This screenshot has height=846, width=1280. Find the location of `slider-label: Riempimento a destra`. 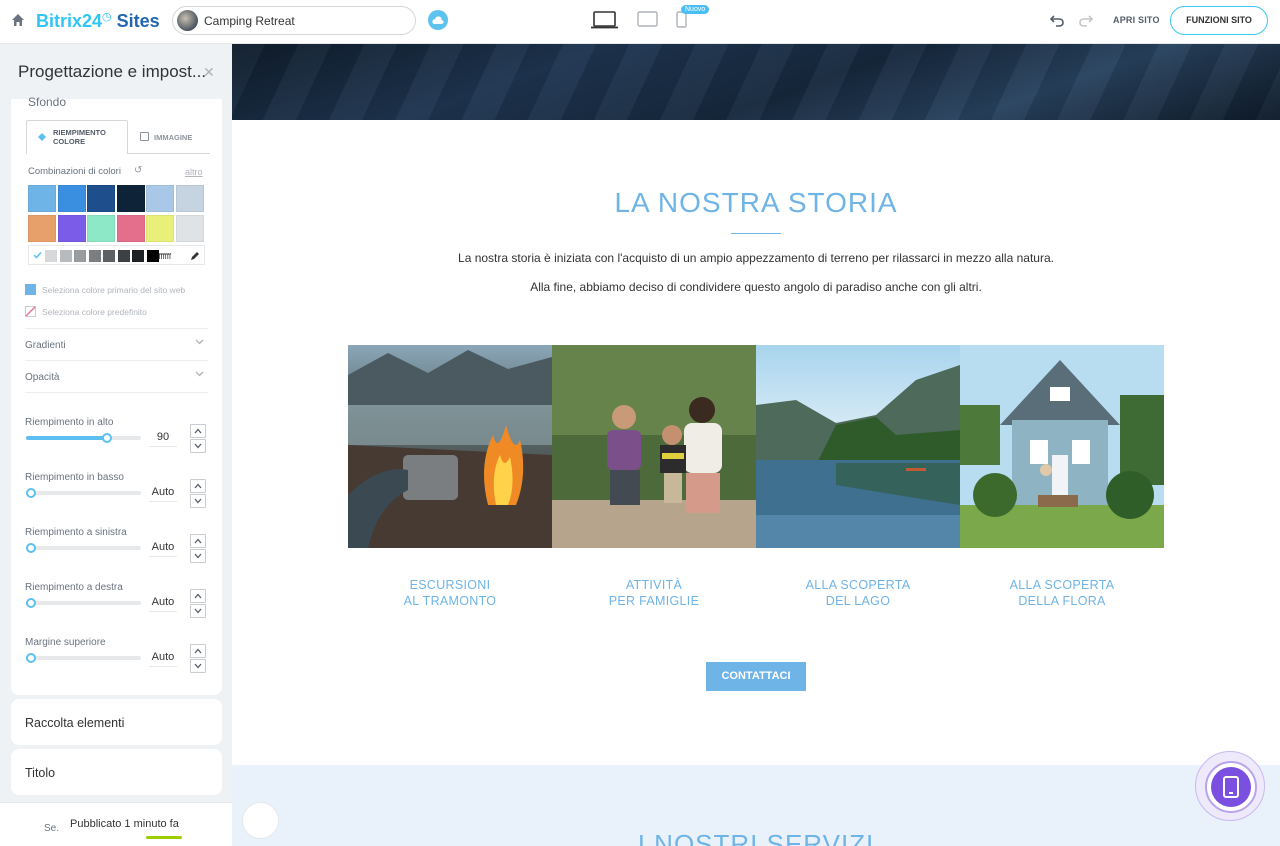

slider-label: Riempimento a destra is located at coordinates (74, 587).